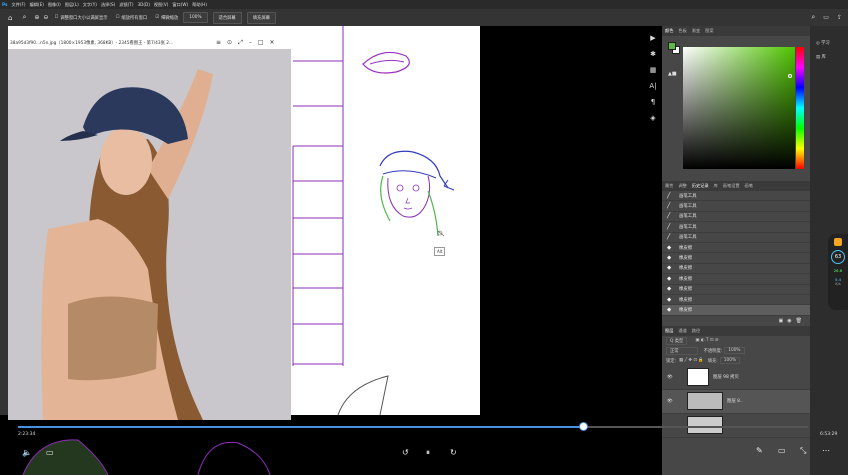 The height and width of the screenshot is (475, 848). What do you see at coordinates (161, 5) in the screenshot?
I see `menu-view: 视图(V)` at bounding box center [161, 5].